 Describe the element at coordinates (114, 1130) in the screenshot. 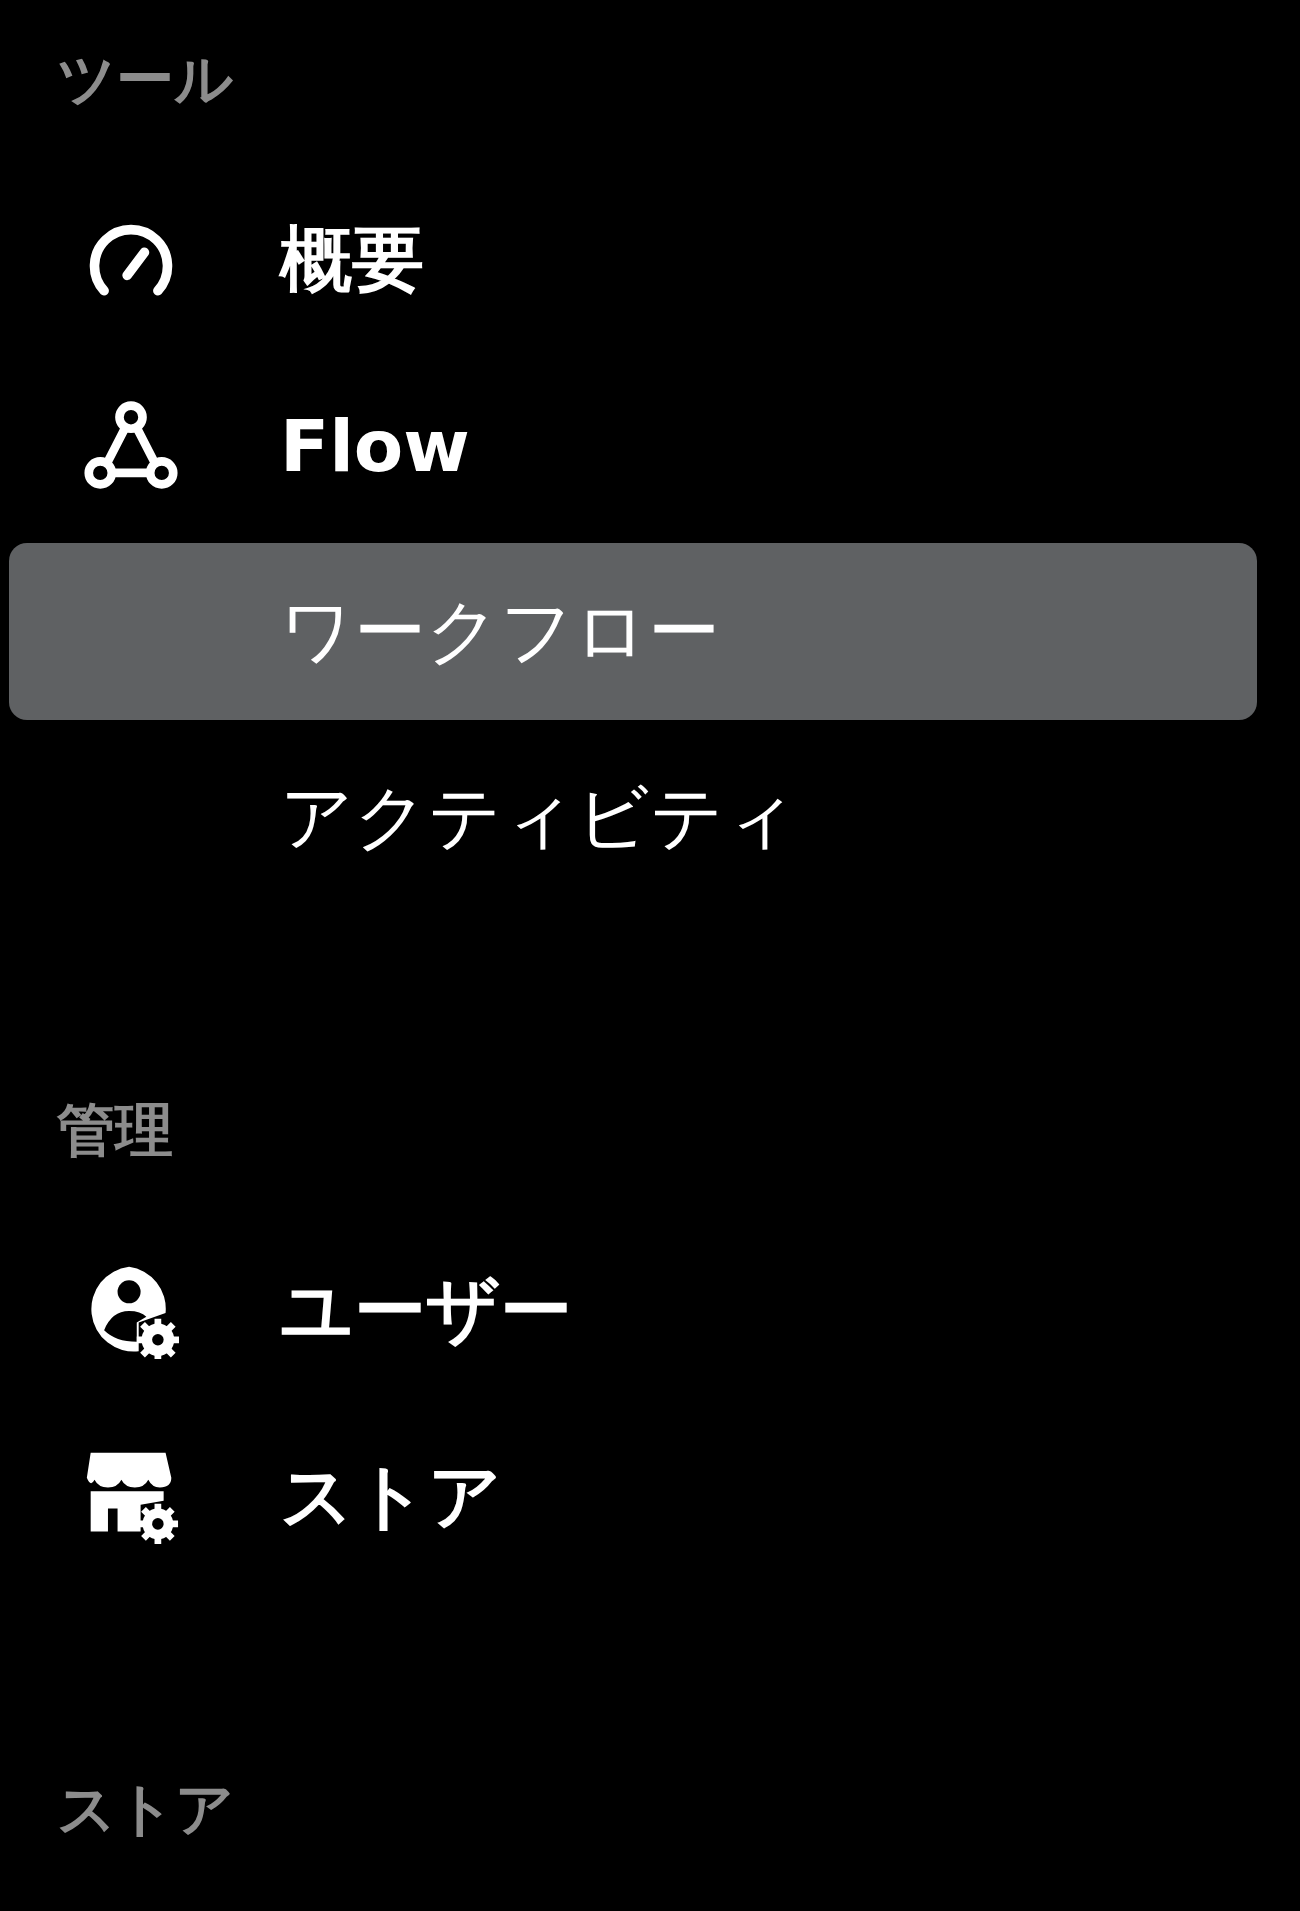

I see `section-heading: 管理` at that location.